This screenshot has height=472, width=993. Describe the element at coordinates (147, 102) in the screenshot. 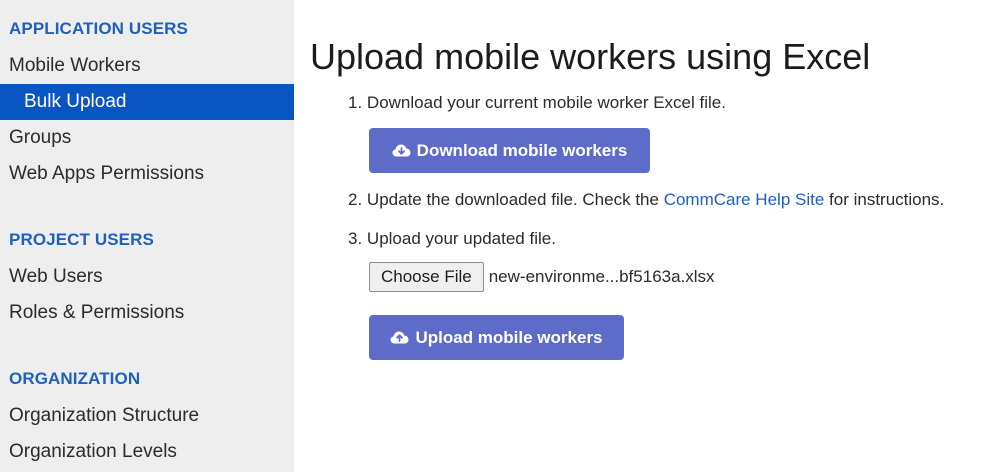

I see `sidebar-item-bulk-upload: Bulk Upload` at that location.